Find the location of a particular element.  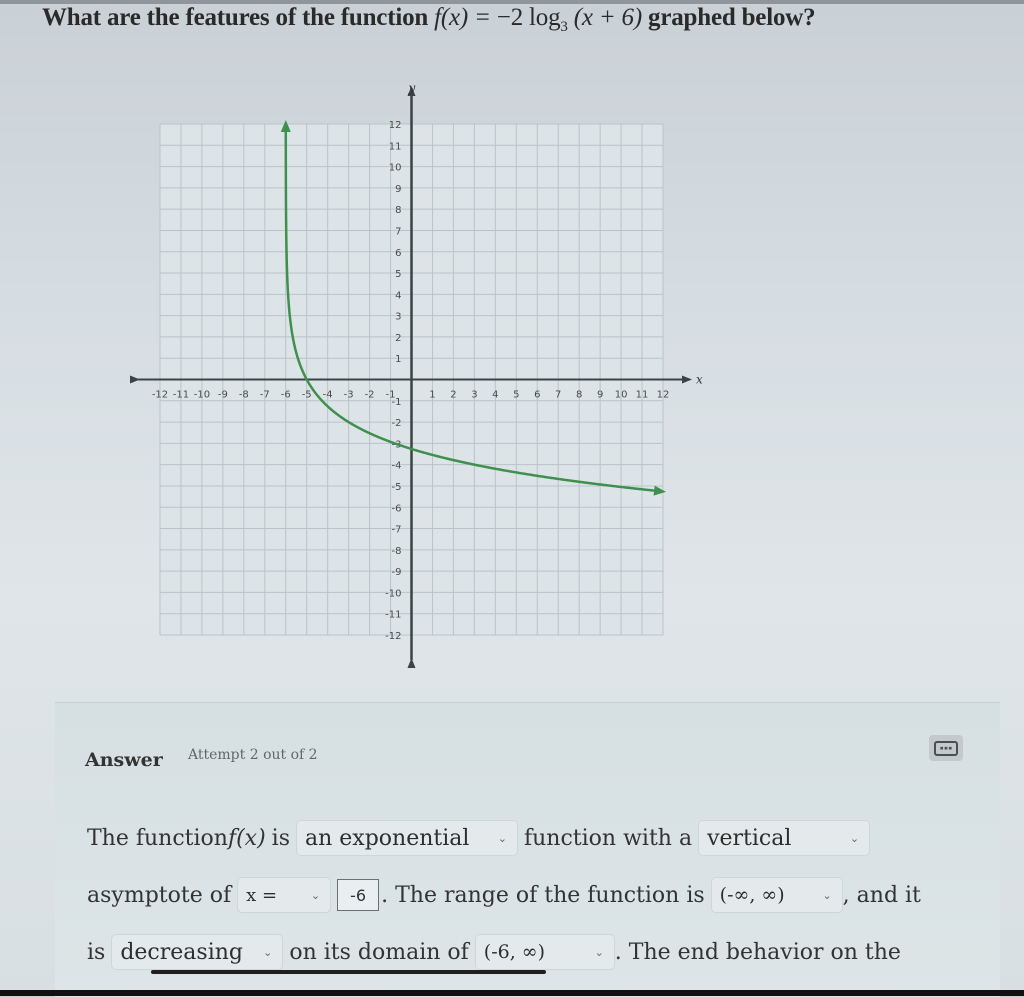

y-tick-label: 4 is located at coordinates (398, 295).